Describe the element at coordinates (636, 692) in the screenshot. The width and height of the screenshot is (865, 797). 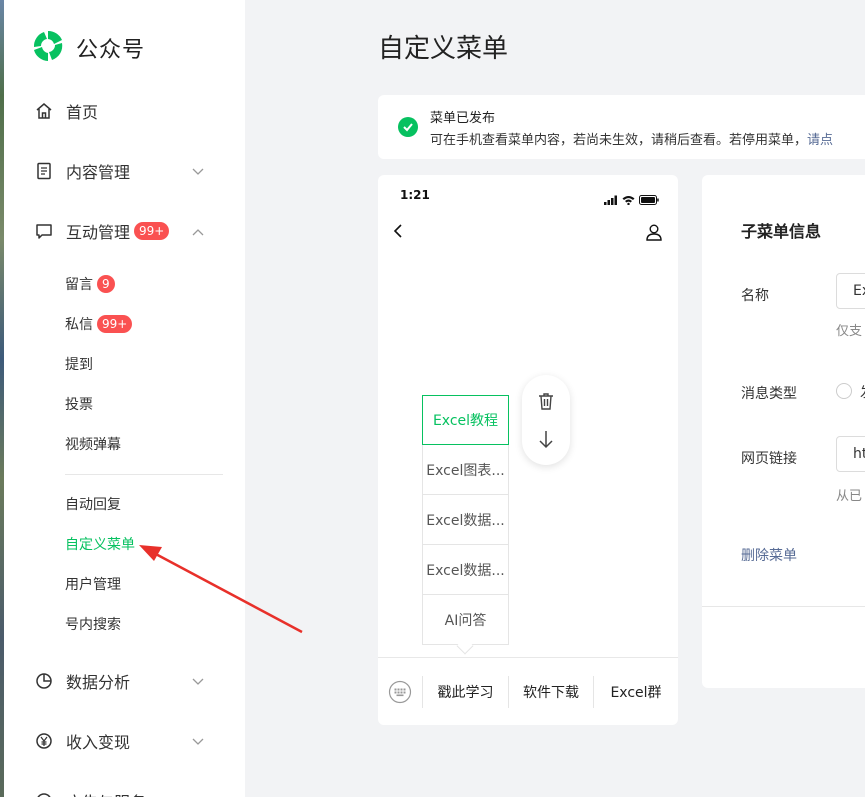
I see `menu-tab-excel-group: Excel群` at that location.